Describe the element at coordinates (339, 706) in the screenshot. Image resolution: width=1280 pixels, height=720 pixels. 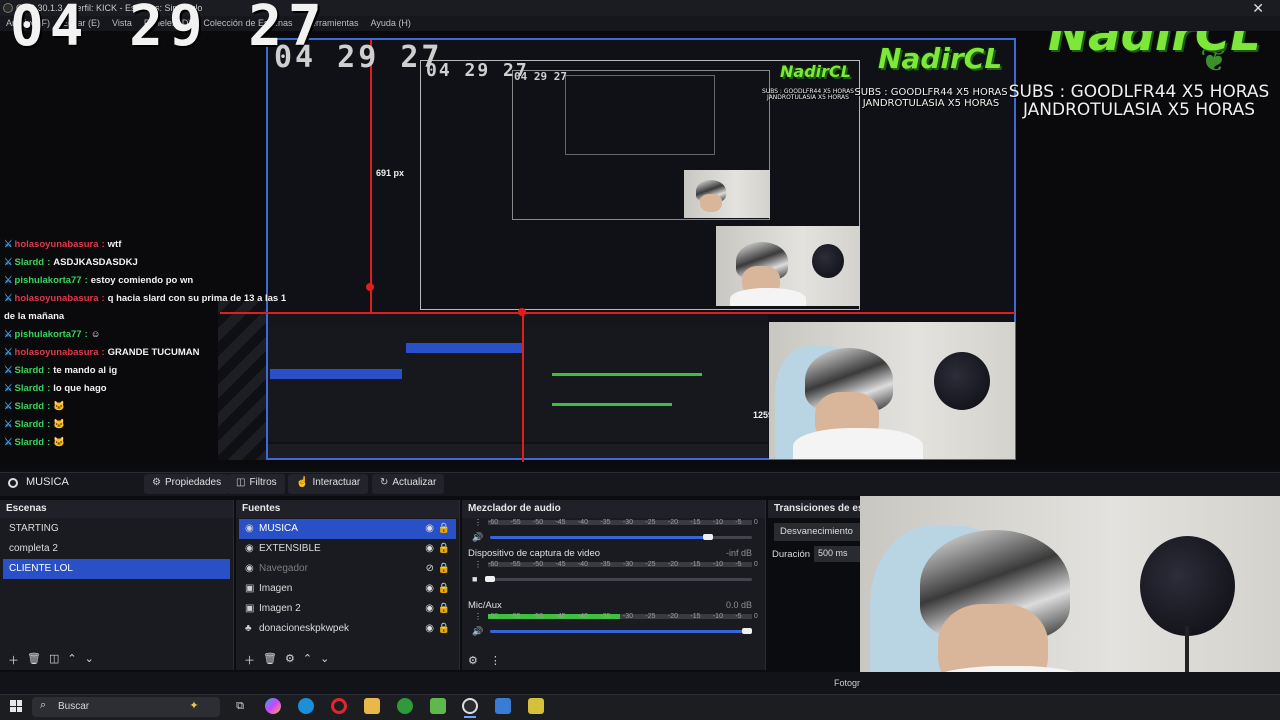
I see `opera-icon` at that location.